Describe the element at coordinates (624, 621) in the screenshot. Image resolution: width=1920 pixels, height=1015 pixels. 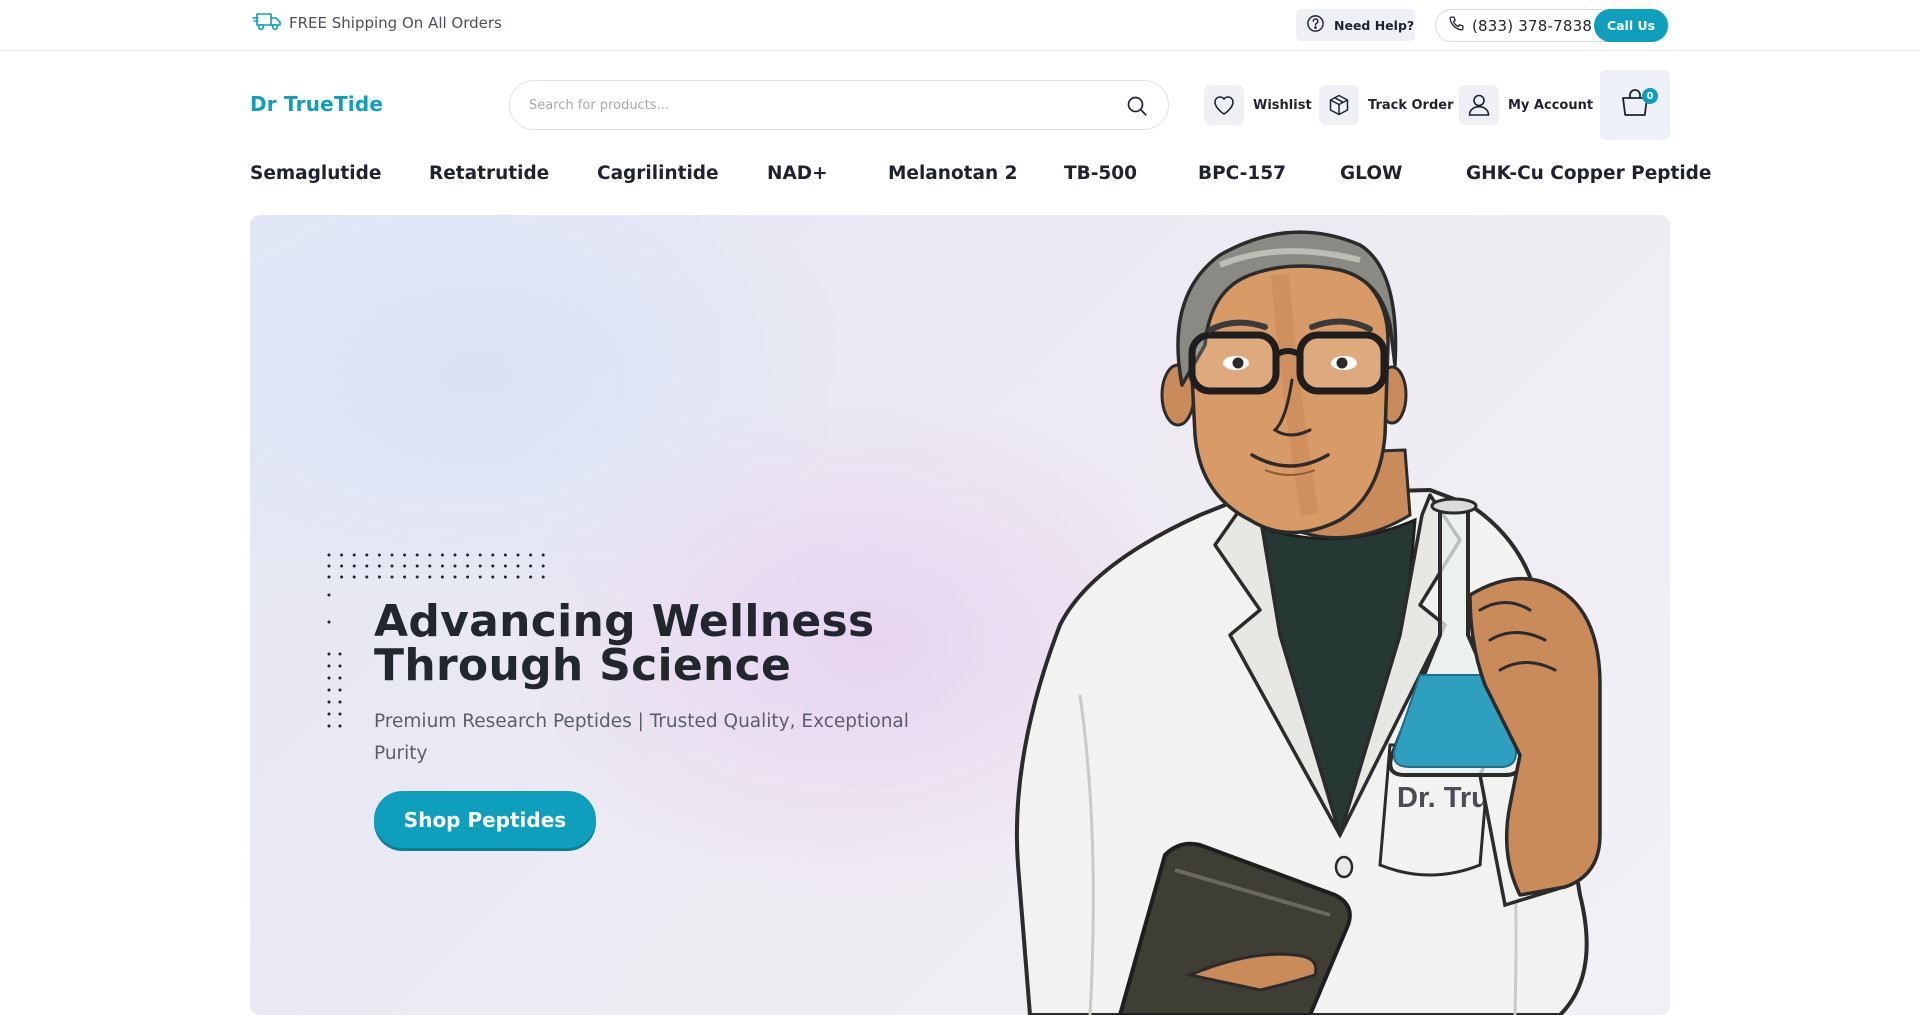
I see `hero-title-line-1: Advancing Wellness` at that location.